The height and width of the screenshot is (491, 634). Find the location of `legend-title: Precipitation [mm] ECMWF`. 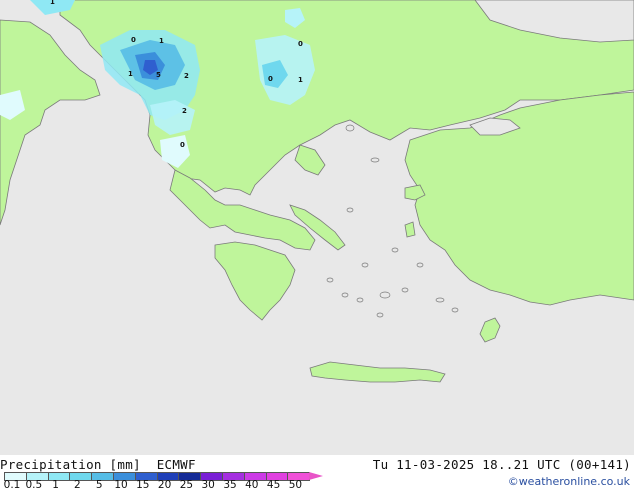

legend-title: Precipitation [mm] ECMWF is located at coordinates (98, 464).